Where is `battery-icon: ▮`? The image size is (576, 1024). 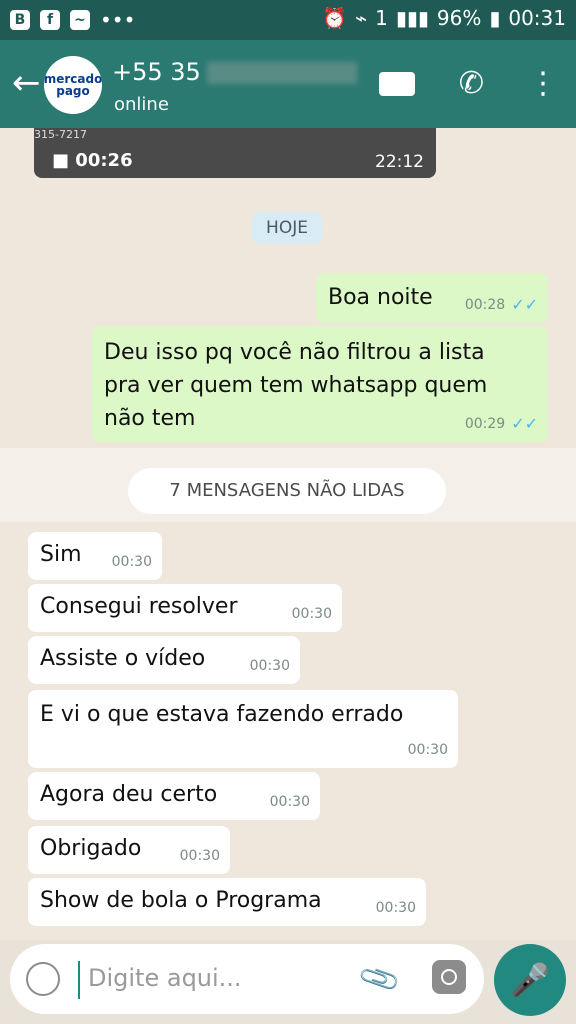 battery-icon: ▮ is located at coordinates (495, 18).